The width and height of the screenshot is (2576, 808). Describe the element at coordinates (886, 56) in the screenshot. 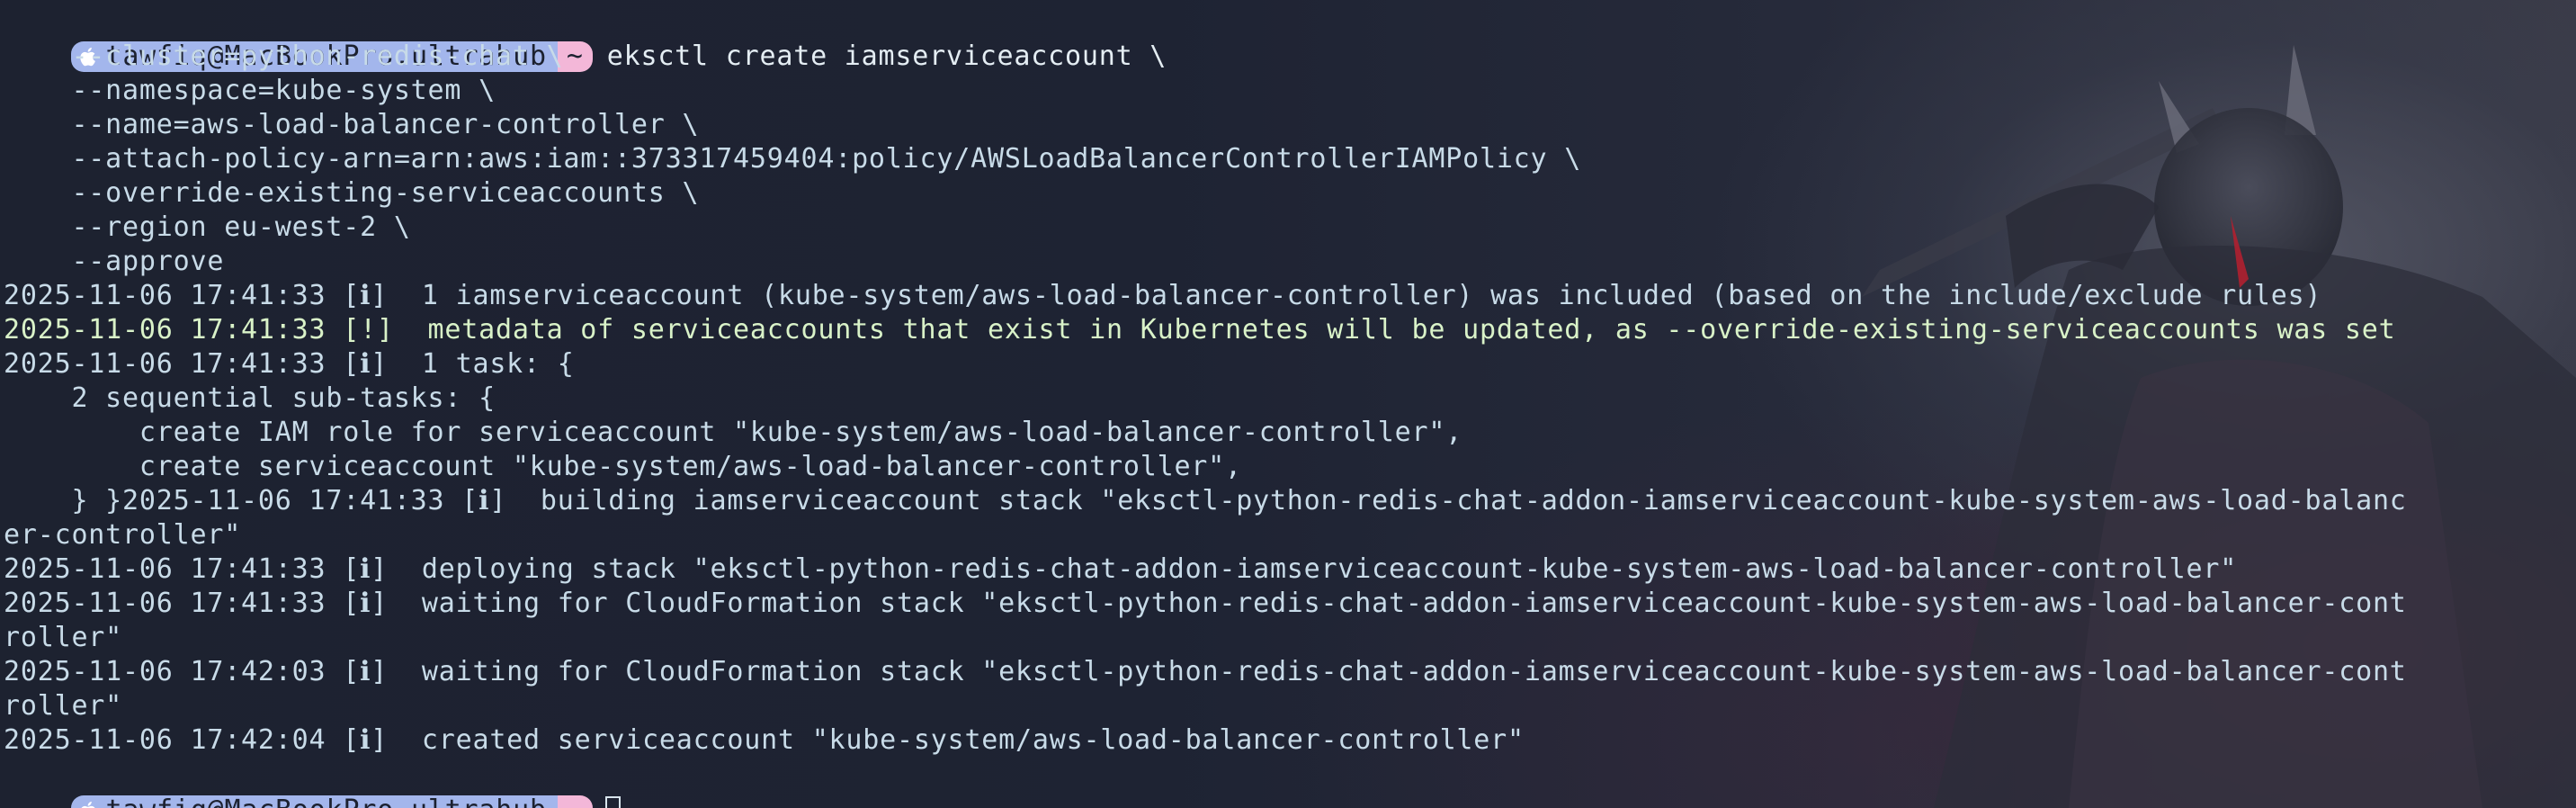

I see `command-first-line: eksctl create iamserviceaccount \` at that location.